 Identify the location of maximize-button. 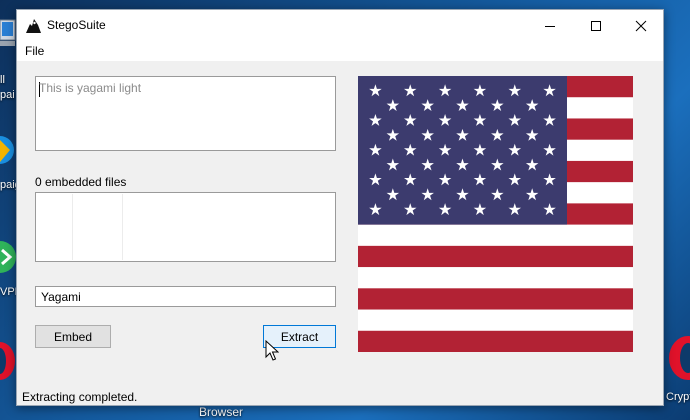
(596, 25).